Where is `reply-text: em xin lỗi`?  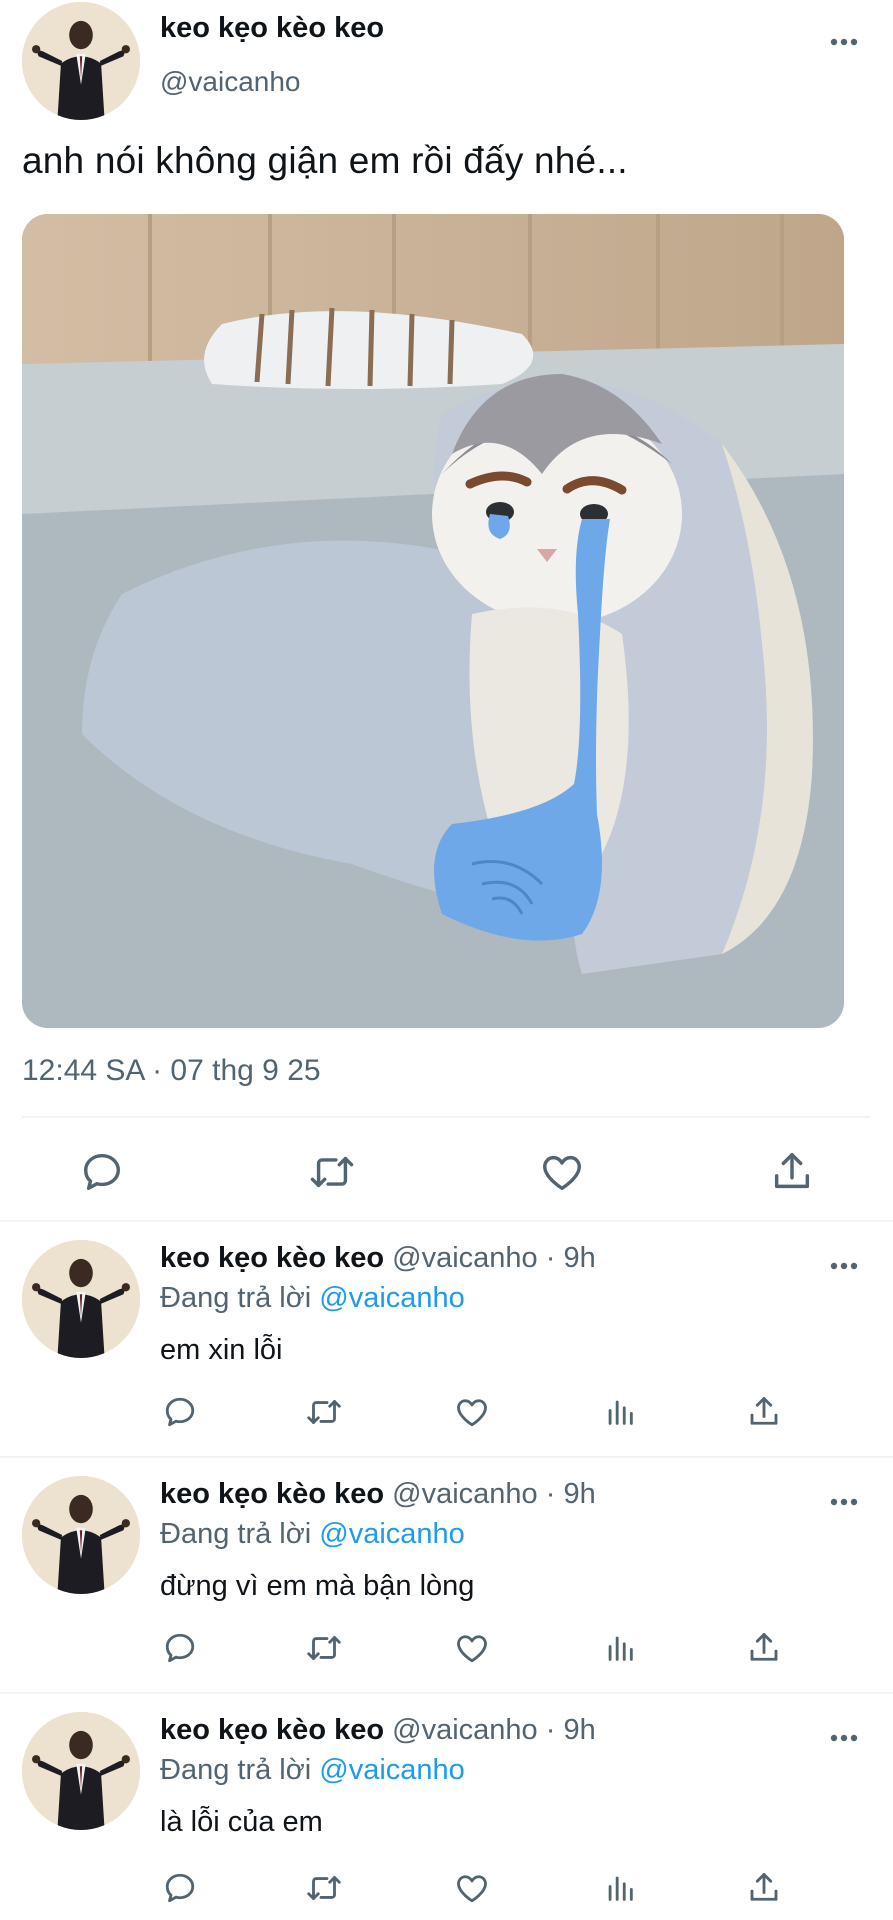 reply-text: em xin lỗi is located at coordinates (221, 1350).